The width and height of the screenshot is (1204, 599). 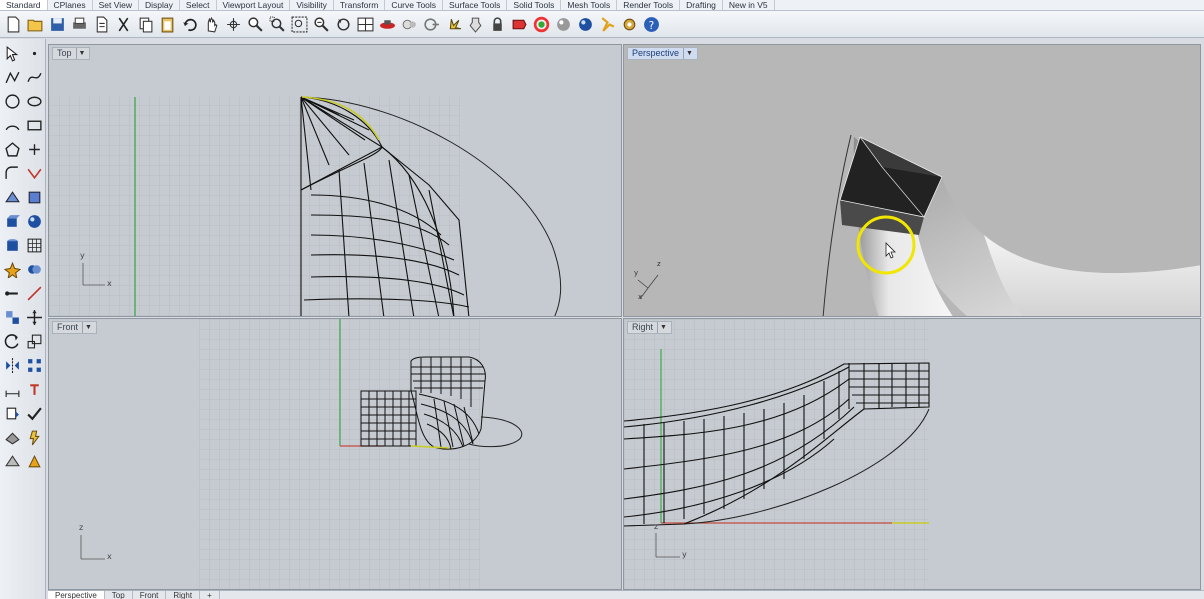 I want to click on tab-set-view: Set View, so click(x=116, y=5).